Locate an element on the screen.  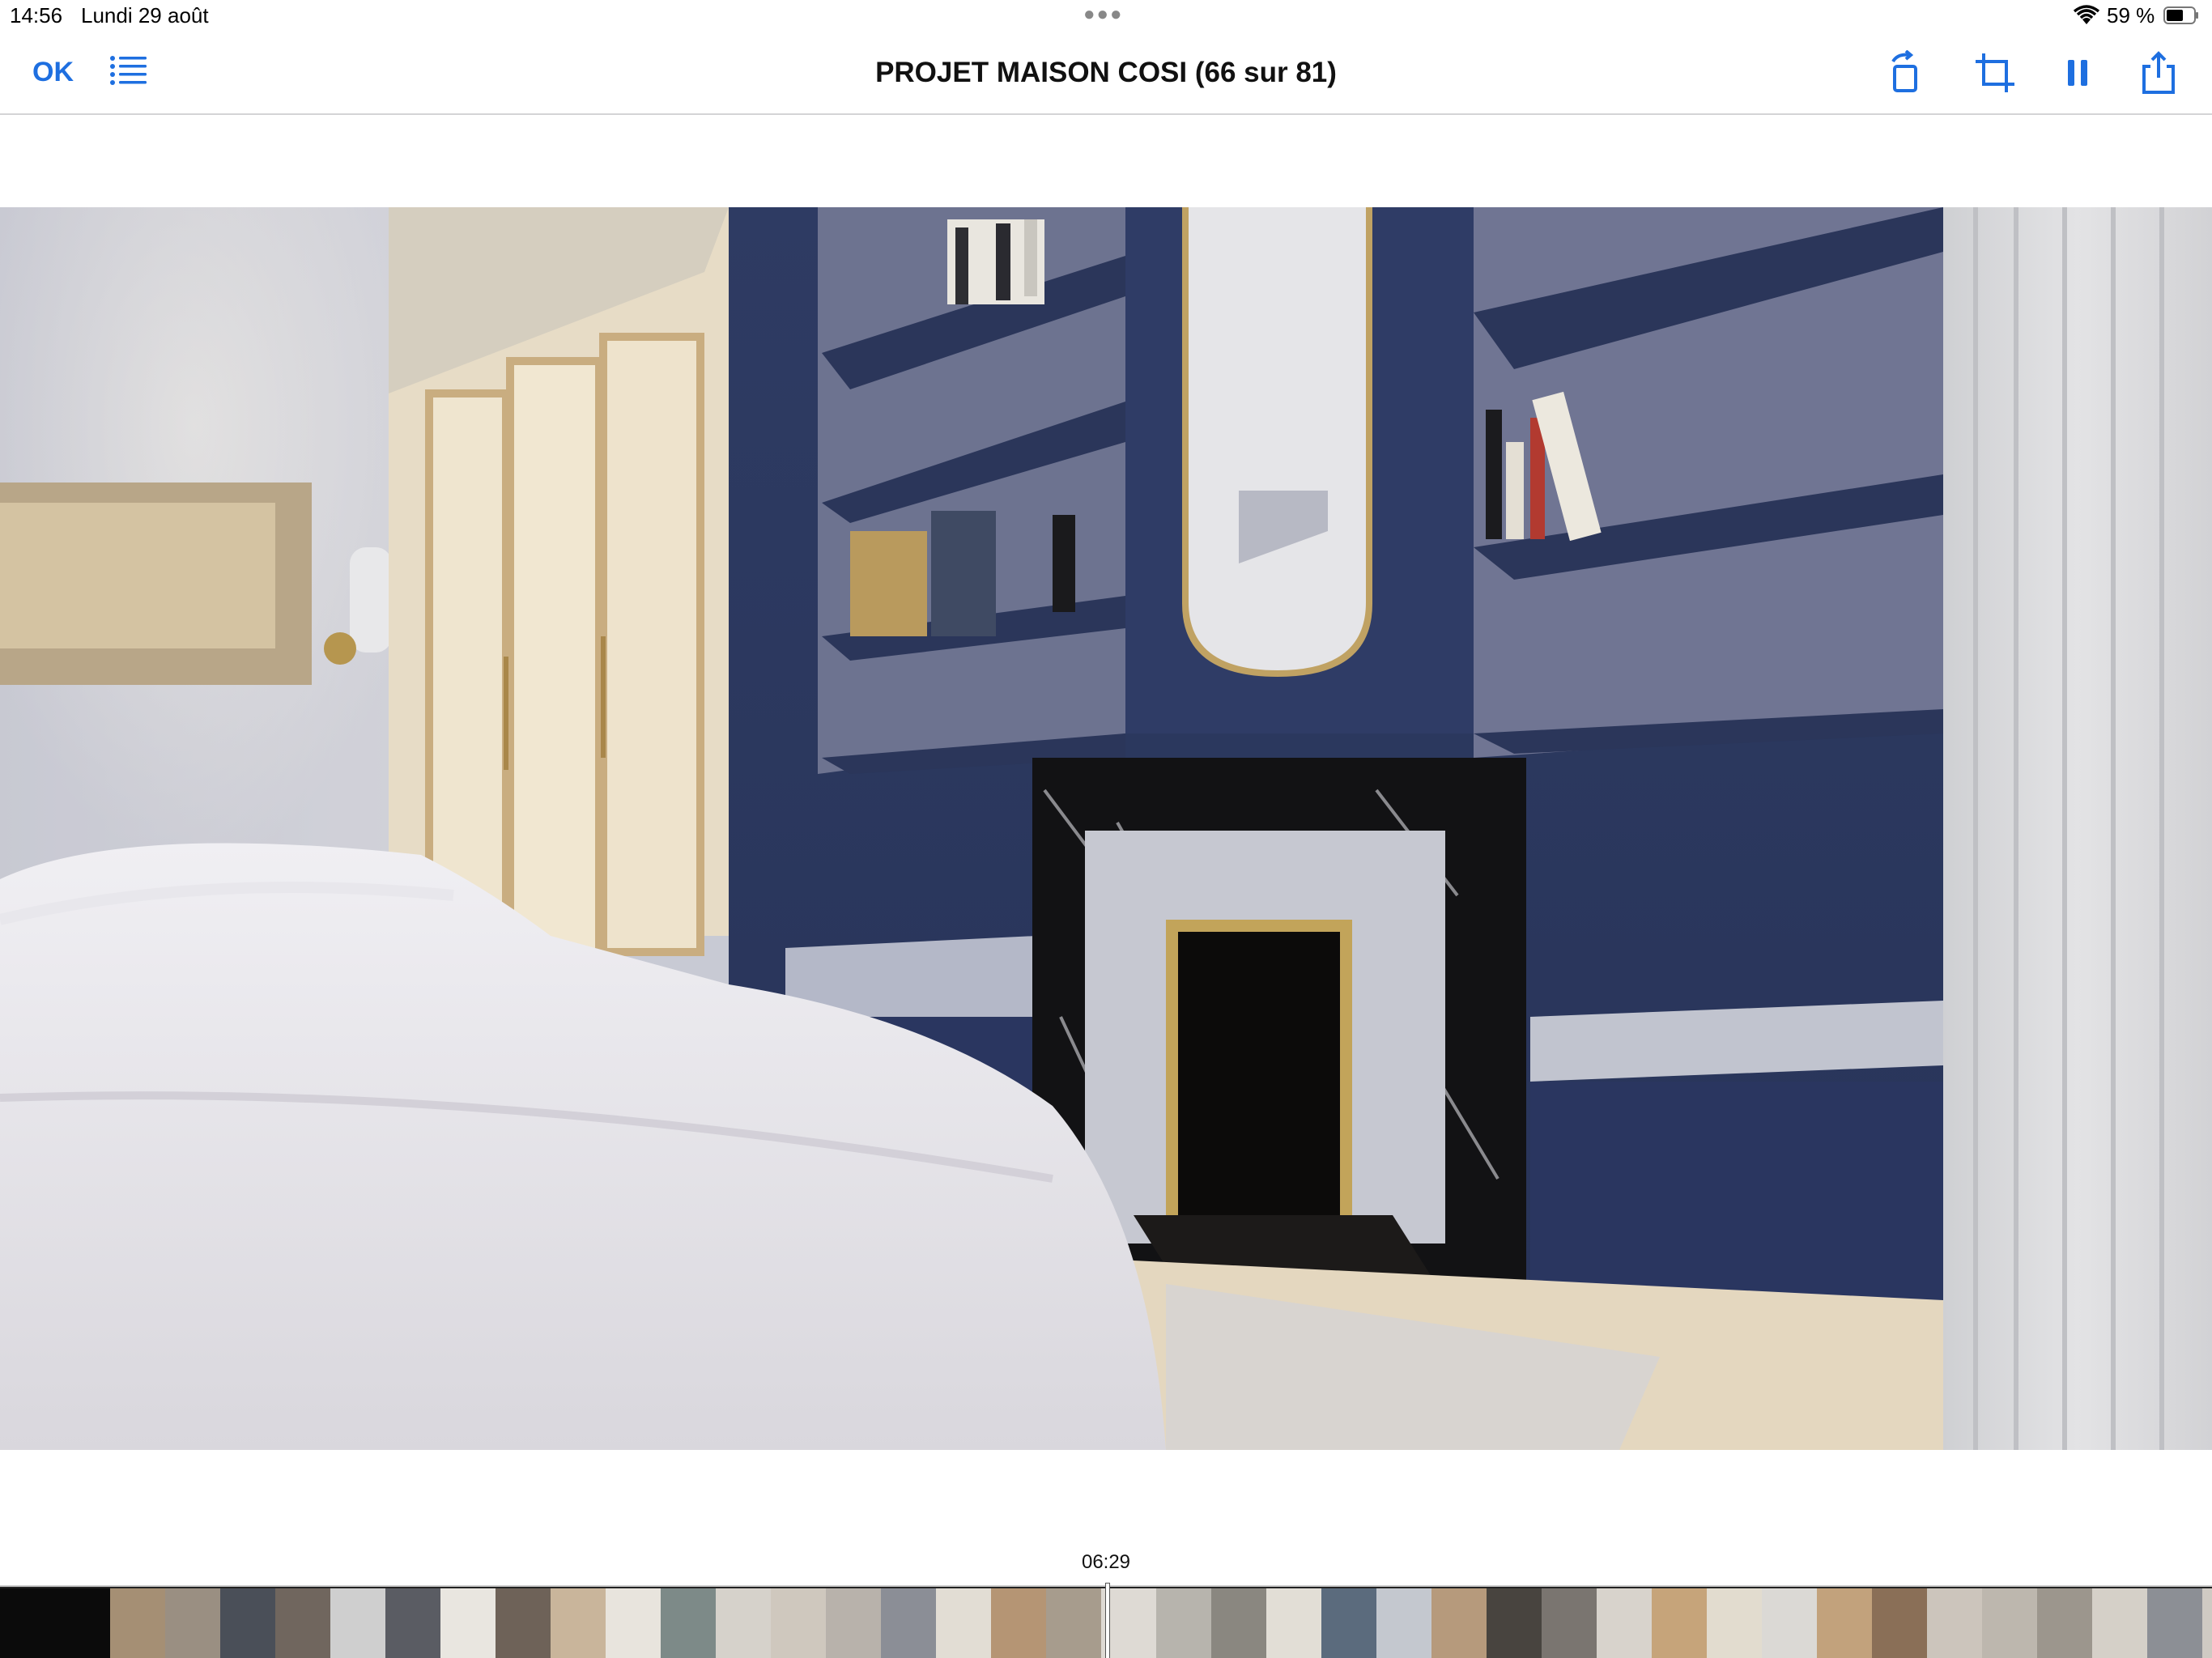
pause-icon is located at coordinates (2078, 73).